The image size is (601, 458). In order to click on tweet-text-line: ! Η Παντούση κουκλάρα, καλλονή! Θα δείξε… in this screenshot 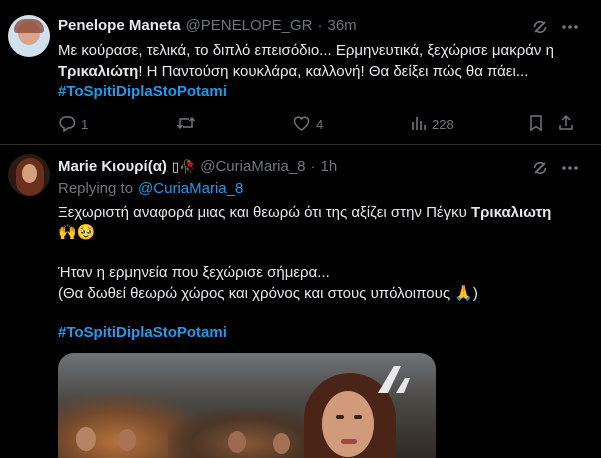, I will do `click(333, 71)`.